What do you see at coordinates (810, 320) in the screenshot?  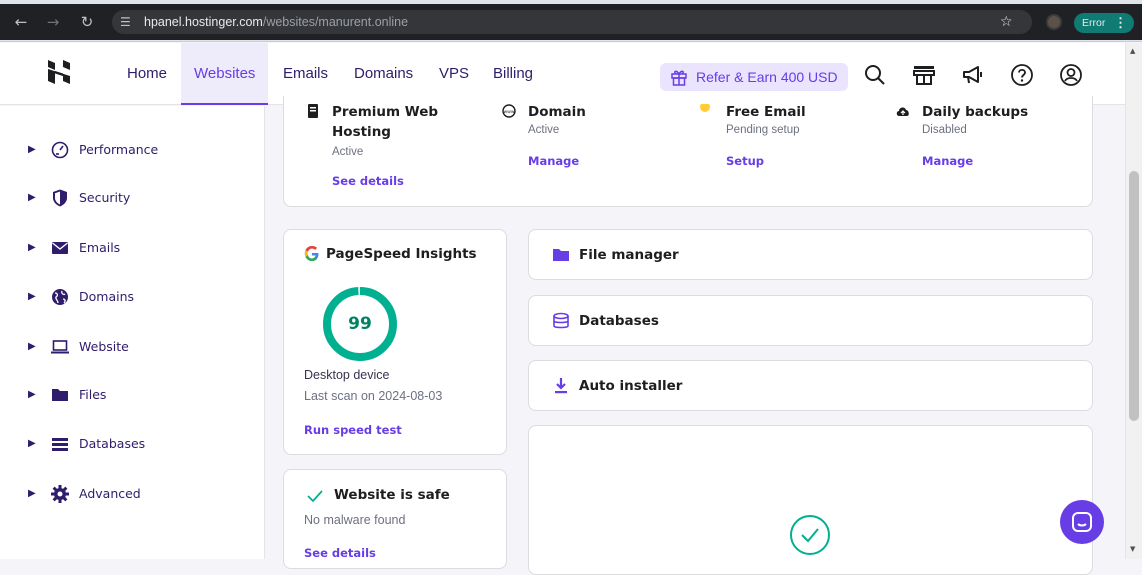 I see `databases-card: Databases` at bounding box center [810, 320].